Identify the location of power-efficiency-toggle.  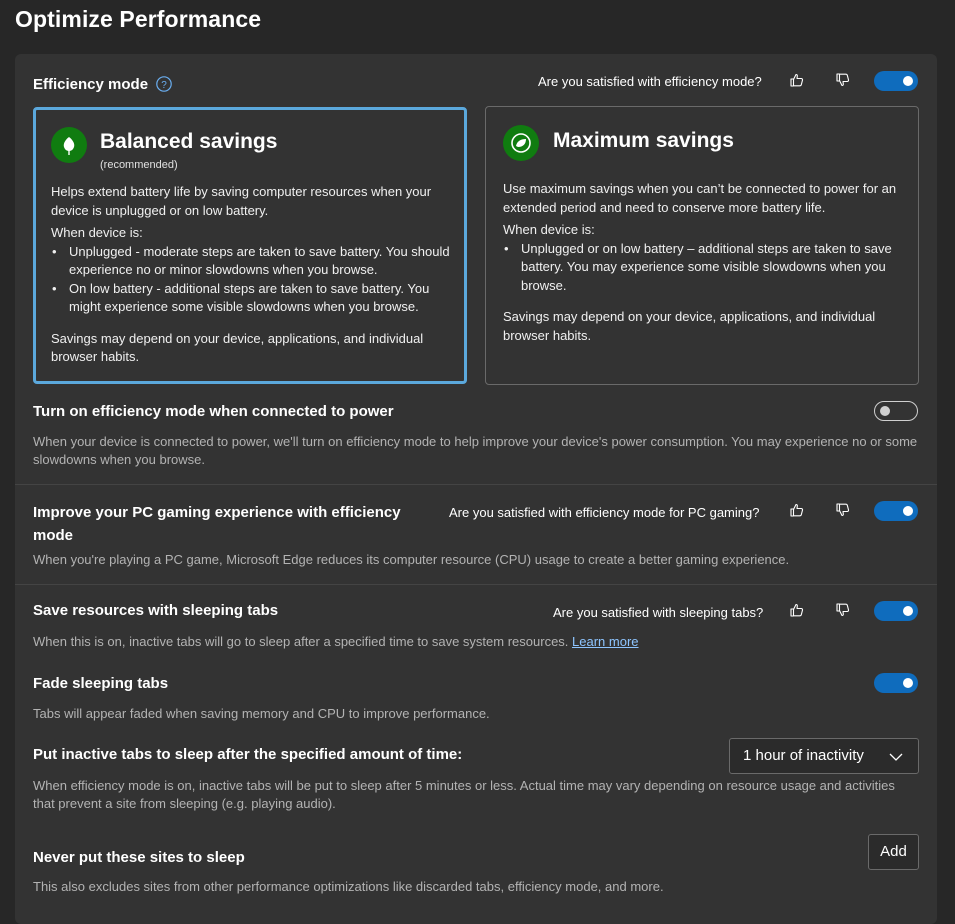
(896, 411).